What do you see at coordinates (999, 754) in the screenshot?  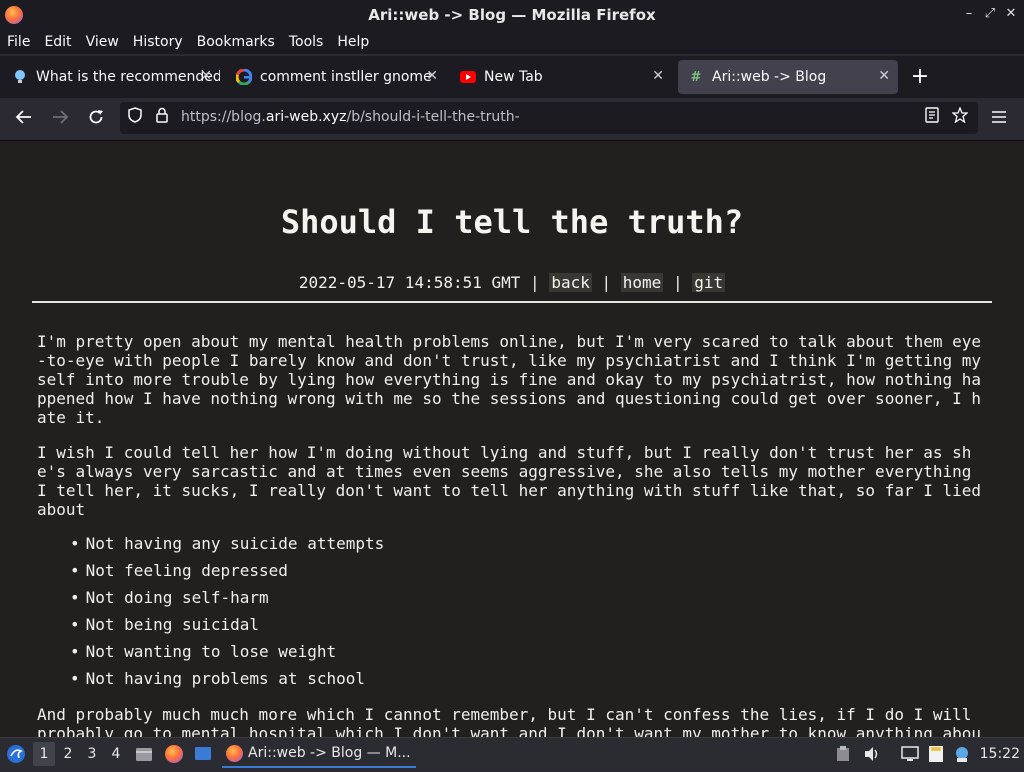 I see `clock: 15:22` at bounding box center [999, 754].